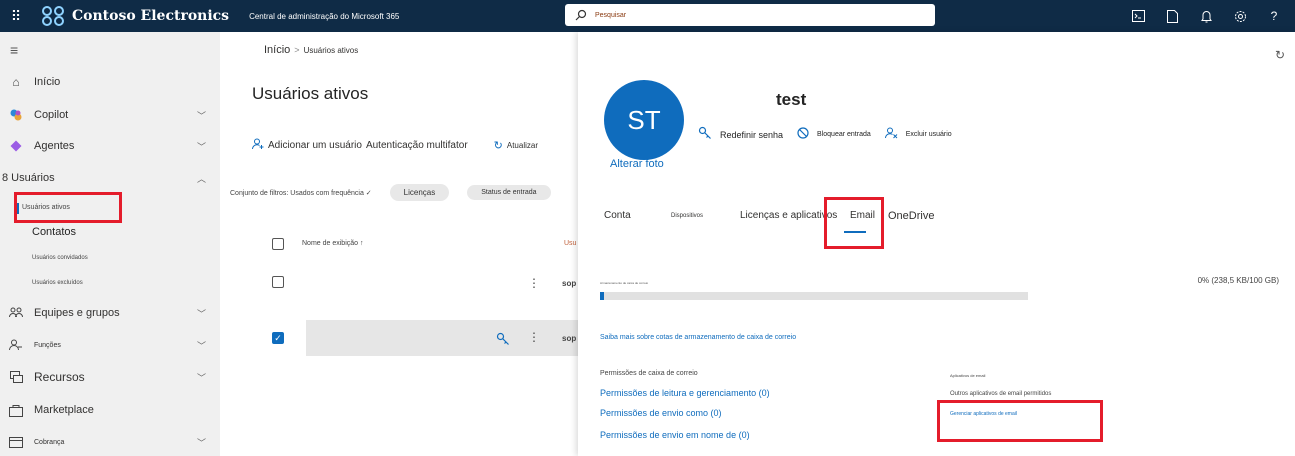  Describe the element at coordinates (844, 134) in the screenshot. I see `block-signin-label: Bloquear entrada` at that location.